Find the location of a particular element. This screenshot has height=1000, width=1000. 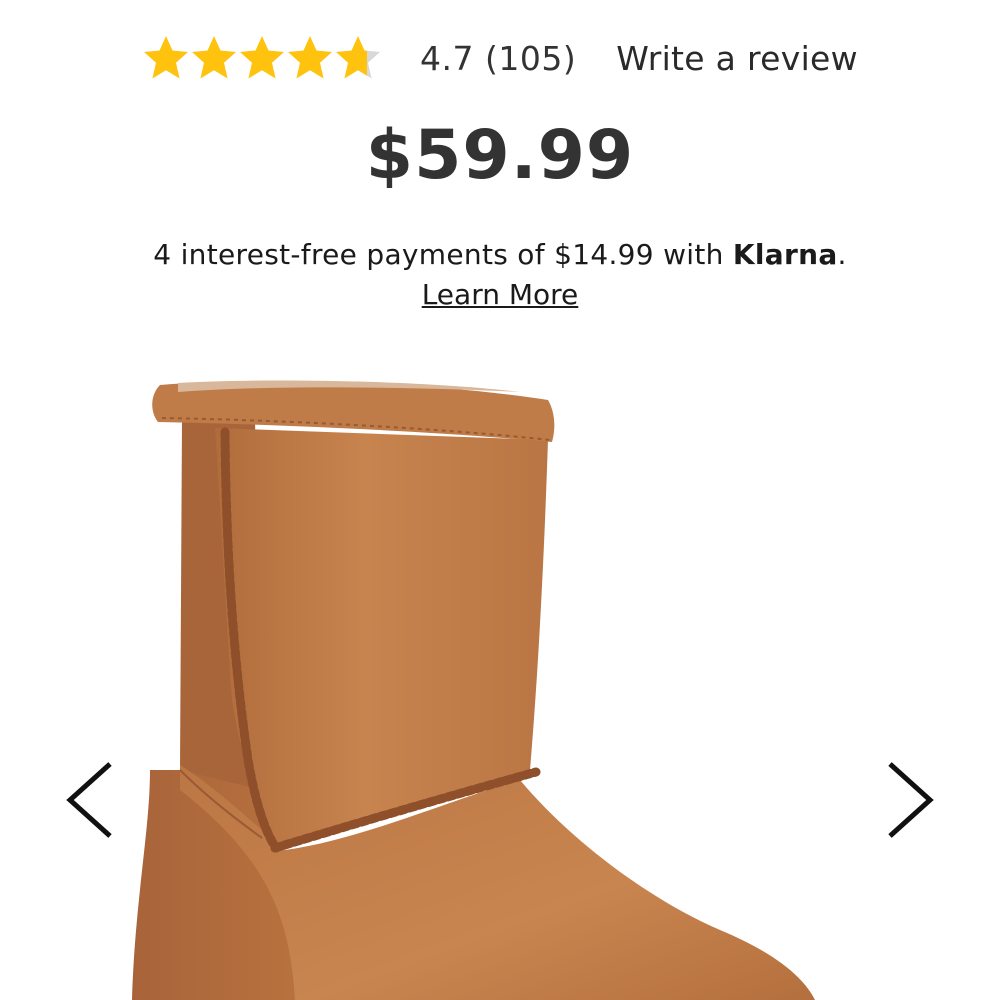

klarna-suffix: . is located at coordinates (842, 254).